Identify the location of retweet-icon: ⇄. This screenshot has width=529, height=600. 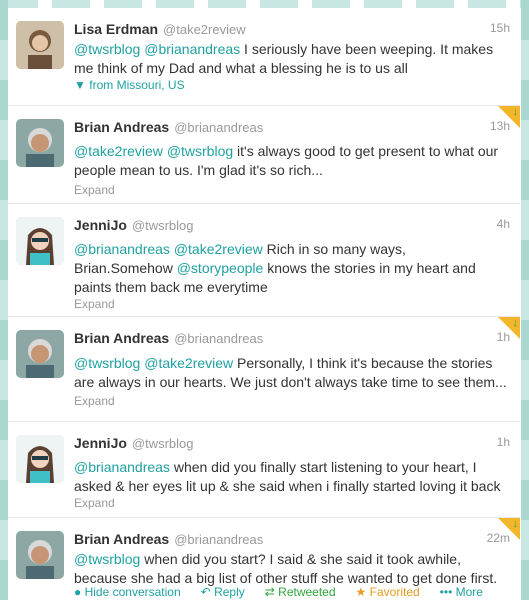
(269, 592).